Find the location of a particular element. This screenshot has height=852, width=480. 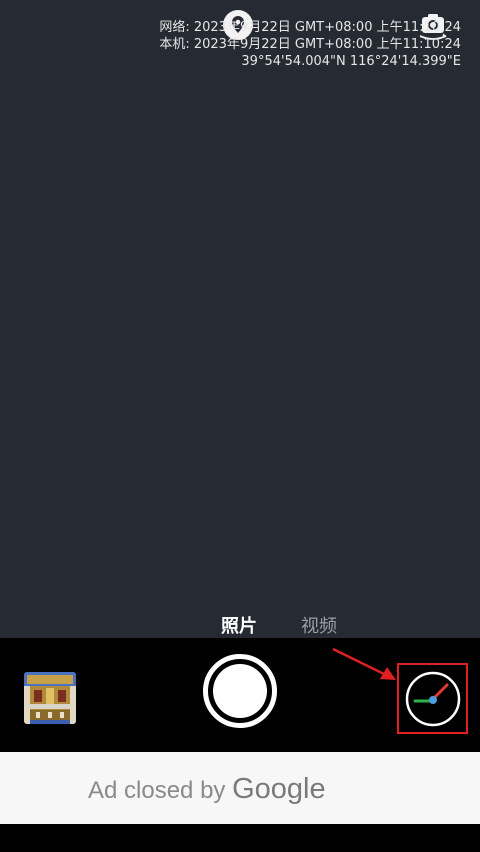

bottom-strip is located at coordinates (240, 838).